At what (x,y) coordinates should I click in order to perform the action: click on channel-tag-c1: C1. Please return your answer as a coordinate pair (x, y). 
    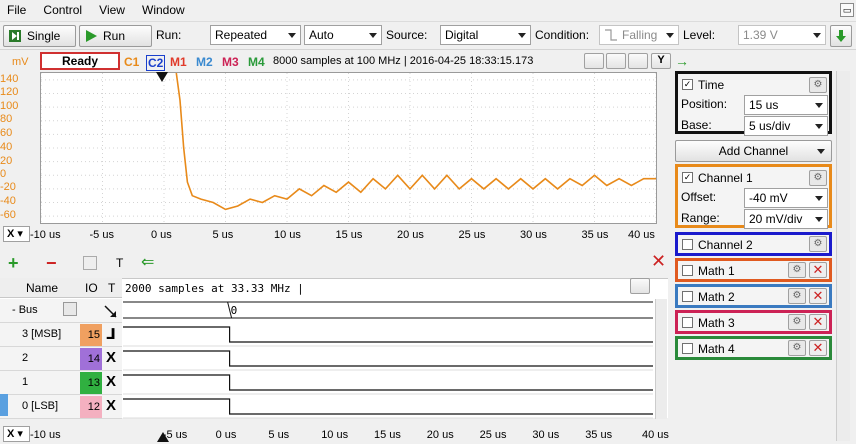
    Looking at the image, I should click on (131, 62).